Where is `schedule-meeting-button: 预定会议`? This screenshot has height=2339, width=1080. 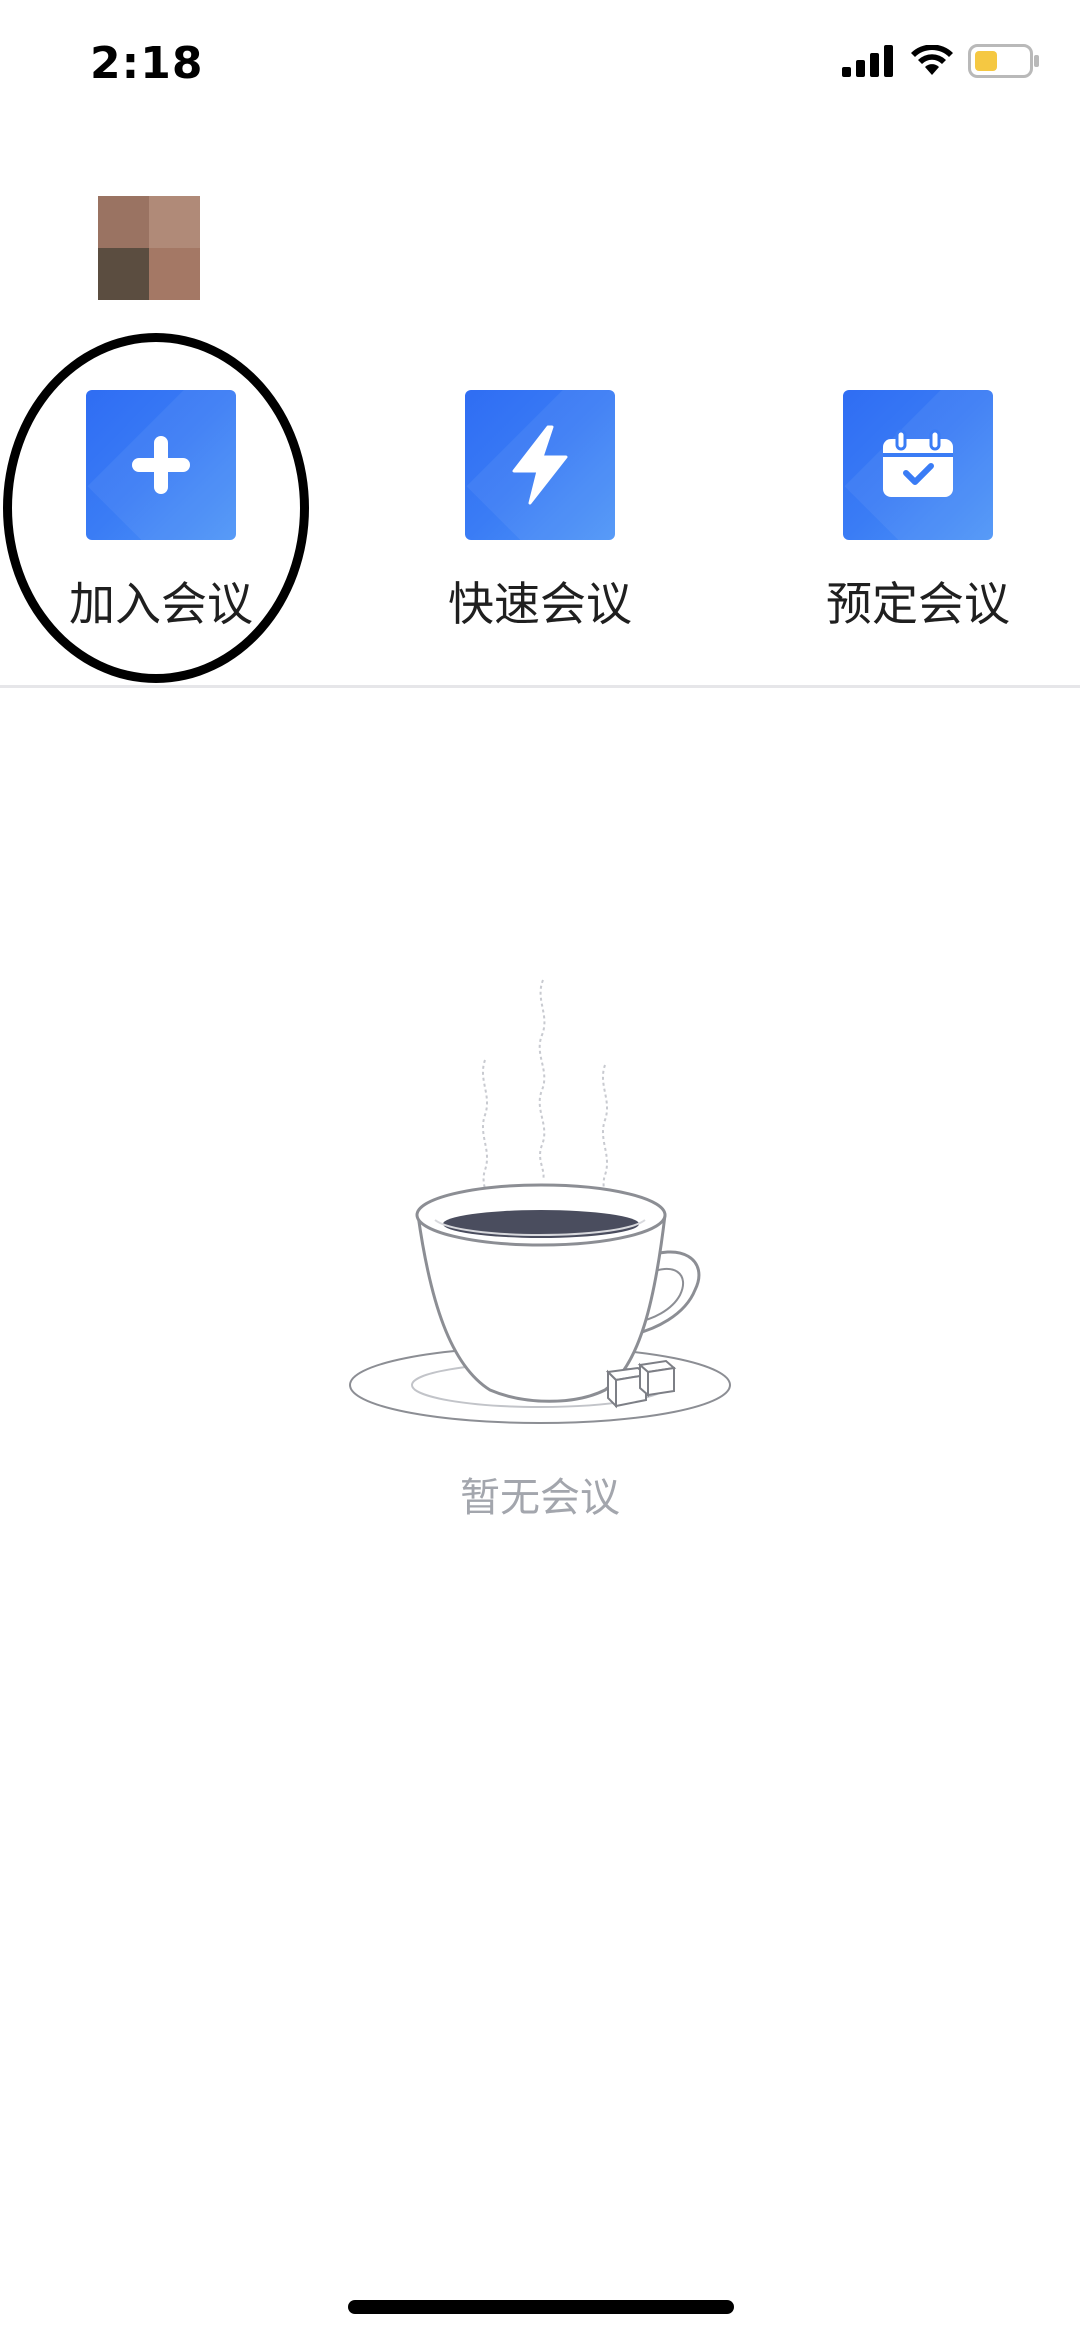
schedule-meeting-button: 预定会议 is located at coordinates (918, 512).